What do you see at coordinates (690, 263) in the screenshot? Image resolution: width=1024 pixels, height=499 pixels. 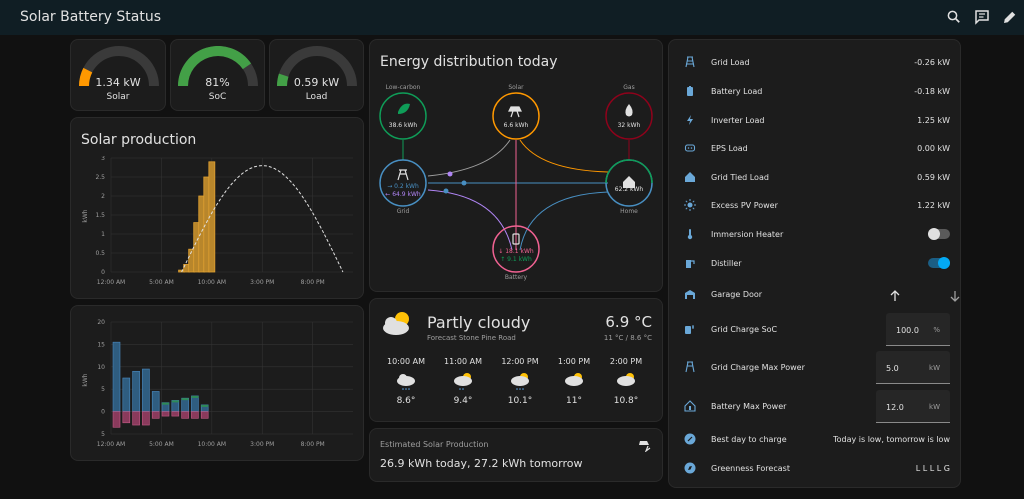 I see `water-pump-icon` at bounding box center [690, 263].